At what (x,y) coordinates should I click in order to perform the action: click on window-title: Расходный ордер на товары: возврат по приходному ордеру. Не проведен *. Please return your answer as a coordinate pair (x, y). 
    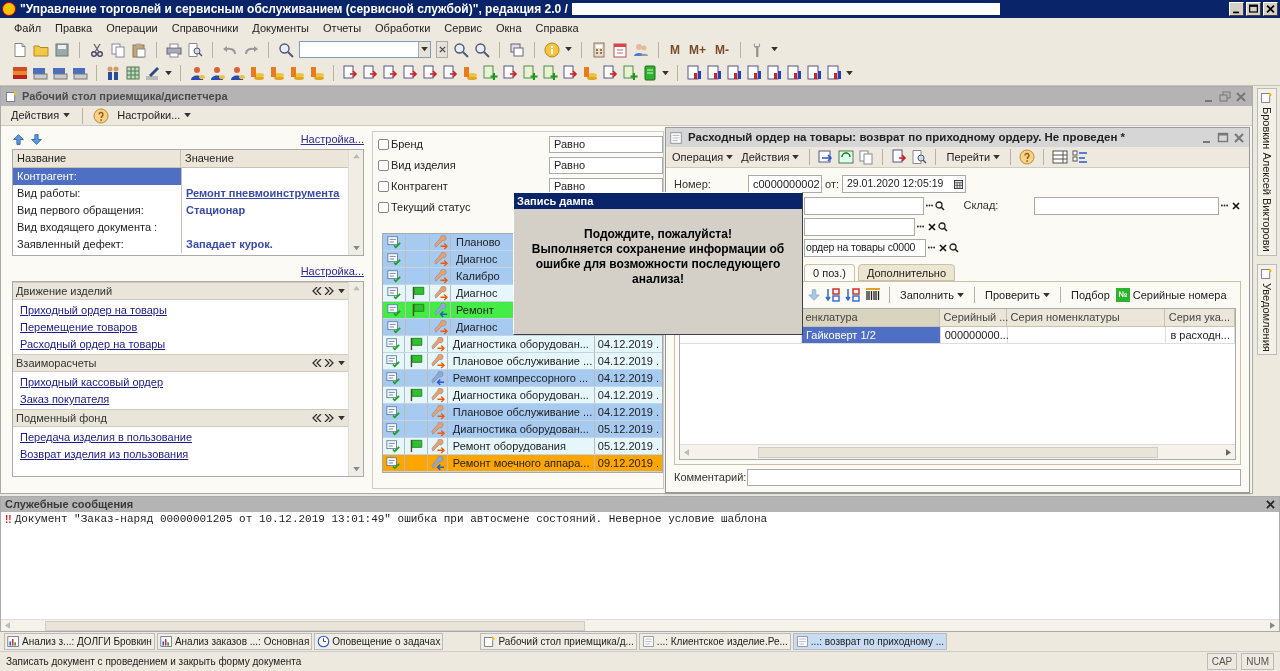
    Looking at the image, I should click on (907, 137).